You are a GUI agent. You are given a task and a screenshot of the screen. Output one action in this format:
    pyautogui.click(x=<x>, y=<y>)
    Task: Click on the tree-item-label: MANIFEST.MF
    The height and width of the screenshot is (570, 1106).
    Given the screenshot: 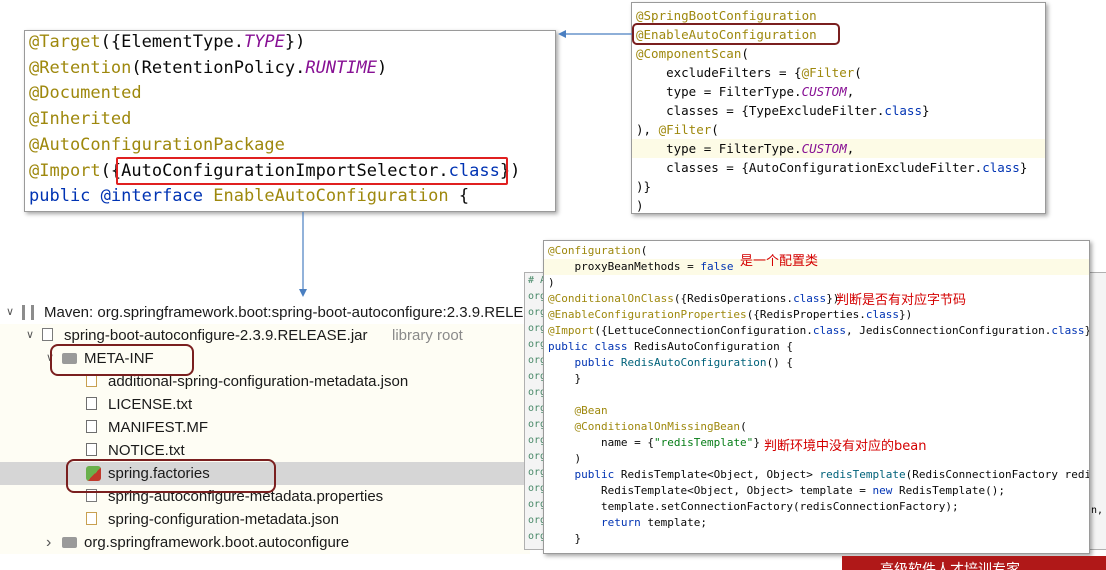 What is the action you would take?
    pyautogui.click(x=158, y=427)
    